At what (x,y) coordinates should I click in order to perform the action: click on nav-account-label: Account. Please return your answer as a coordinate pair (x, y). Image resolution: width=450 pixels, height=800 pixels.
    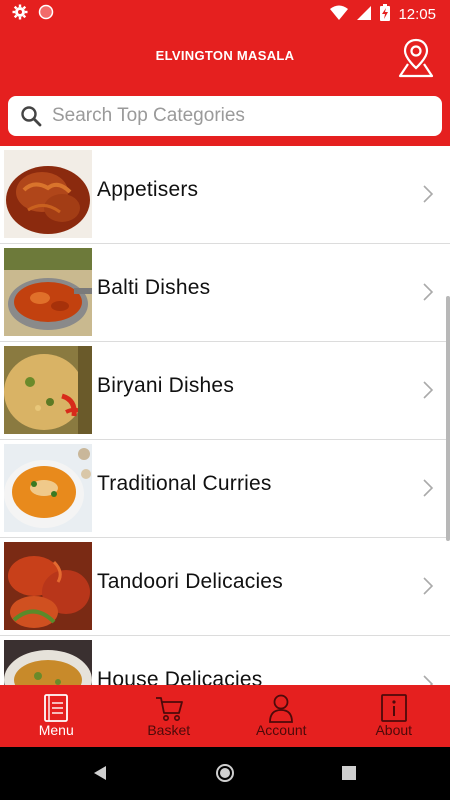
    Looking at the image, I should click on (281, 730).